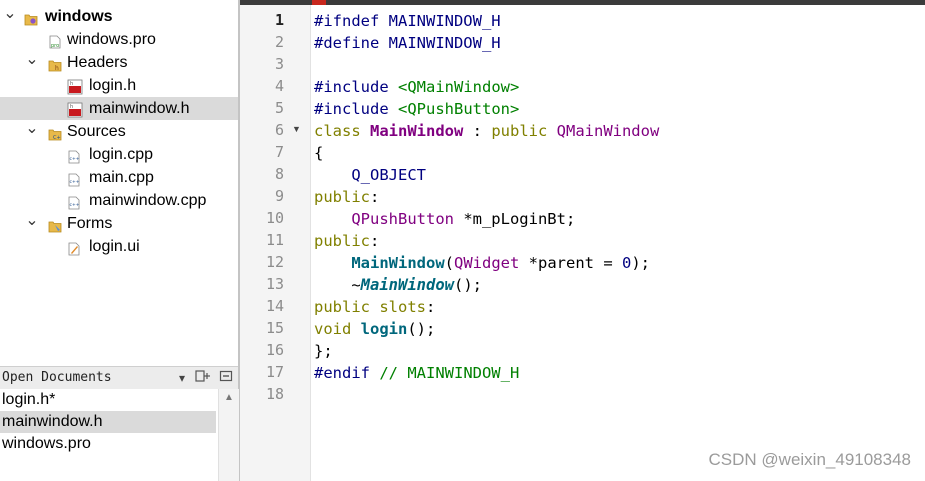  I want to click on tree-item: ⌄ Forms, so click(119, 223).